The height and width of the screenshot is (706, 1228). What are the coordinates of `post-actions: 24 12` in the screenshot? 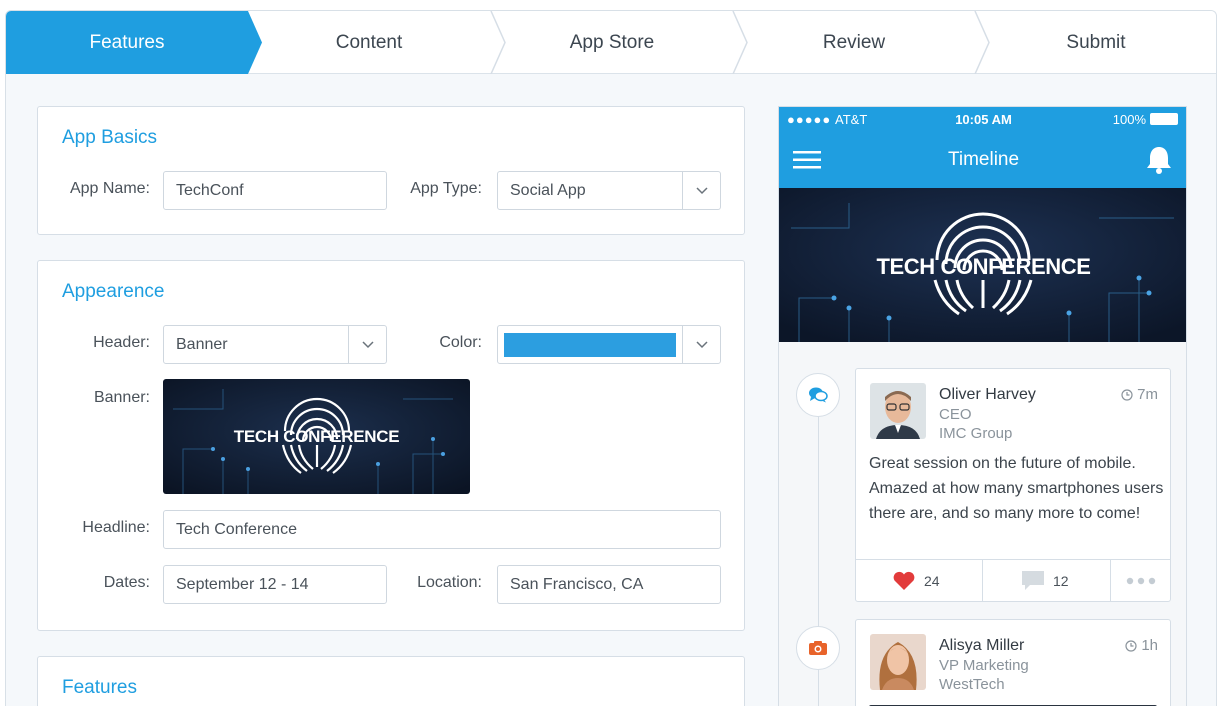 It's located at (1013, 580).